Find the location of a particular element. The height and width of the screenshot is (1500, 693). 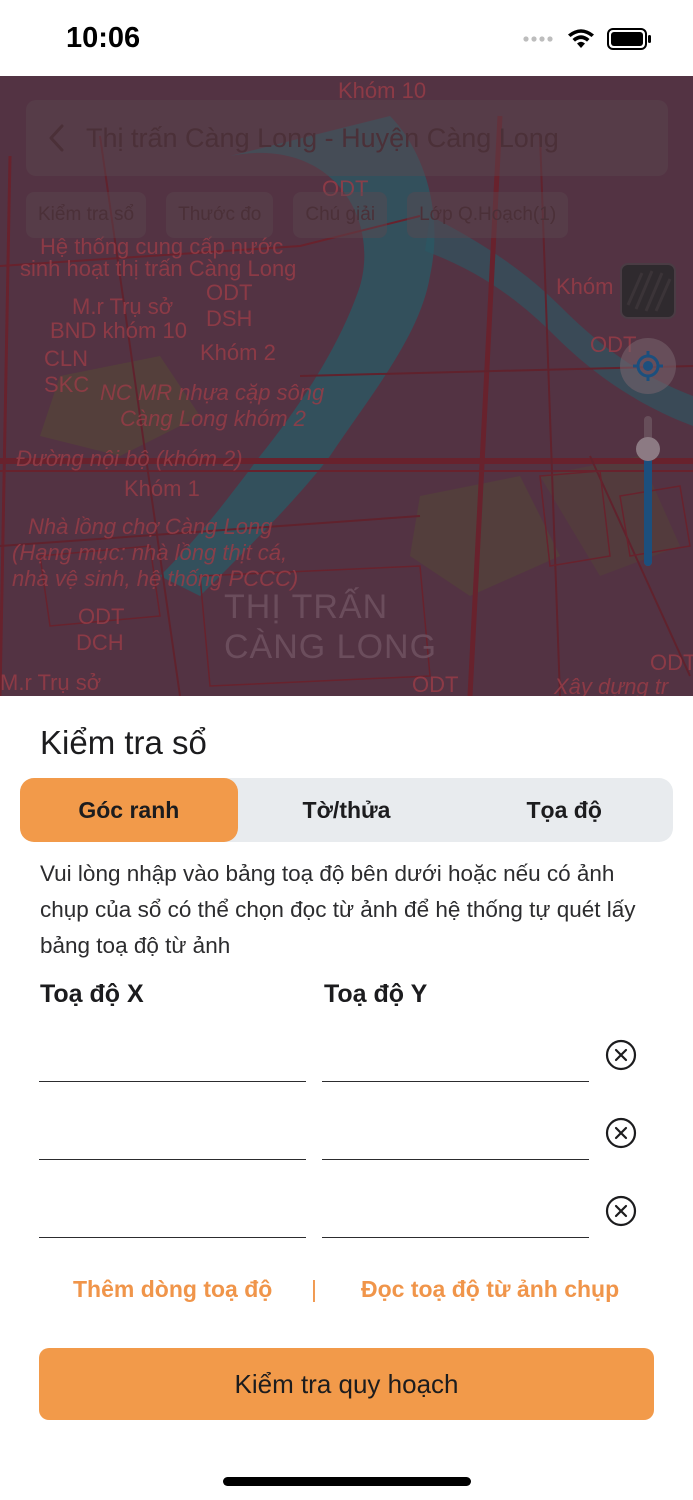

map-label: (Hạng mục: nhà lồng thịt cá, is located at coordinates (150, 552).